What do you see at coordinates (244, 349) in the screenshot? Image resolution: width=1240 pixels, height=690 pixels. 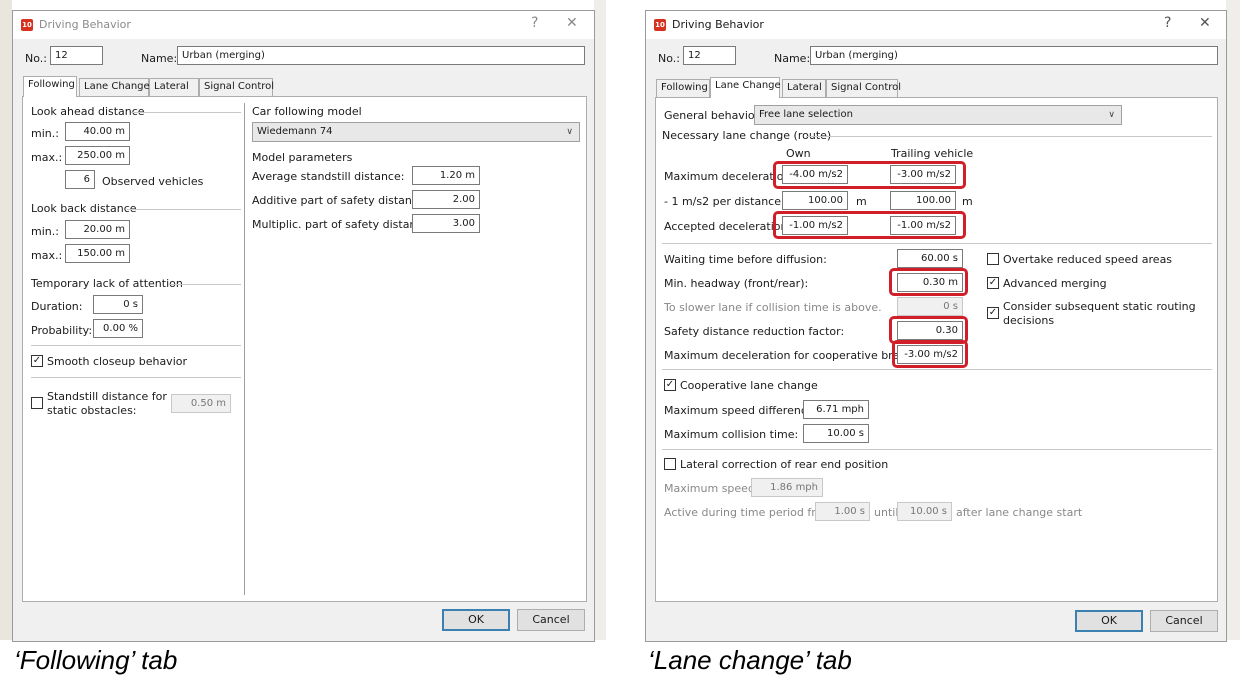 I see `panel-splitter` at bounding box center [244, 349].